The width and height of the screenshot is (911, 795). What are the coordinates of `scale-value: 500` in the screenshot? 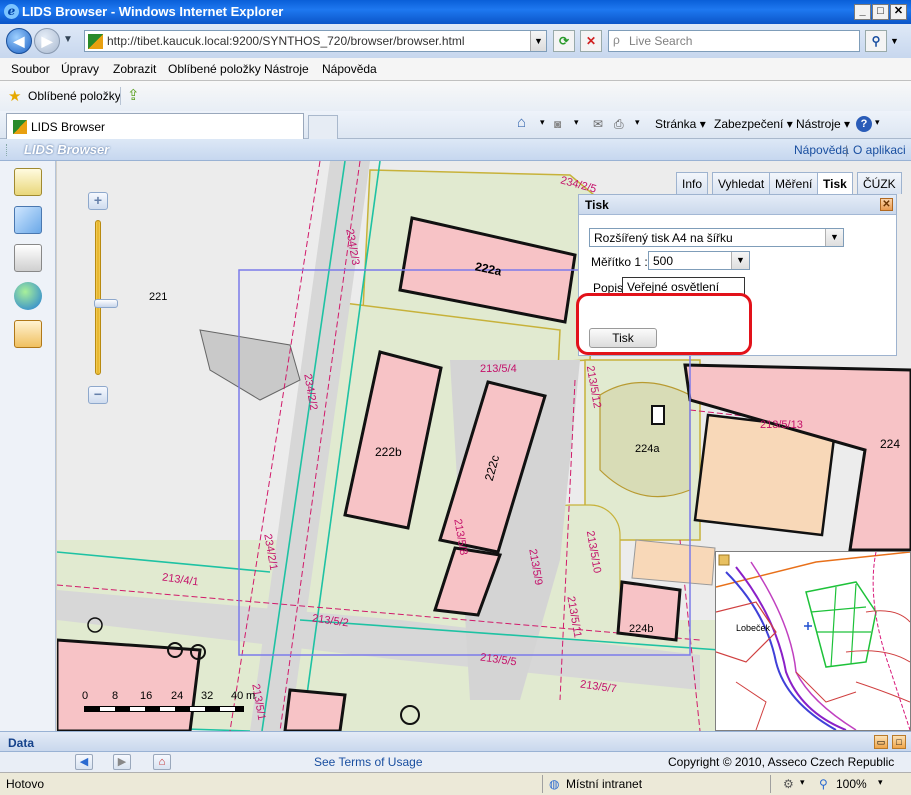 It's located at (663, 261).